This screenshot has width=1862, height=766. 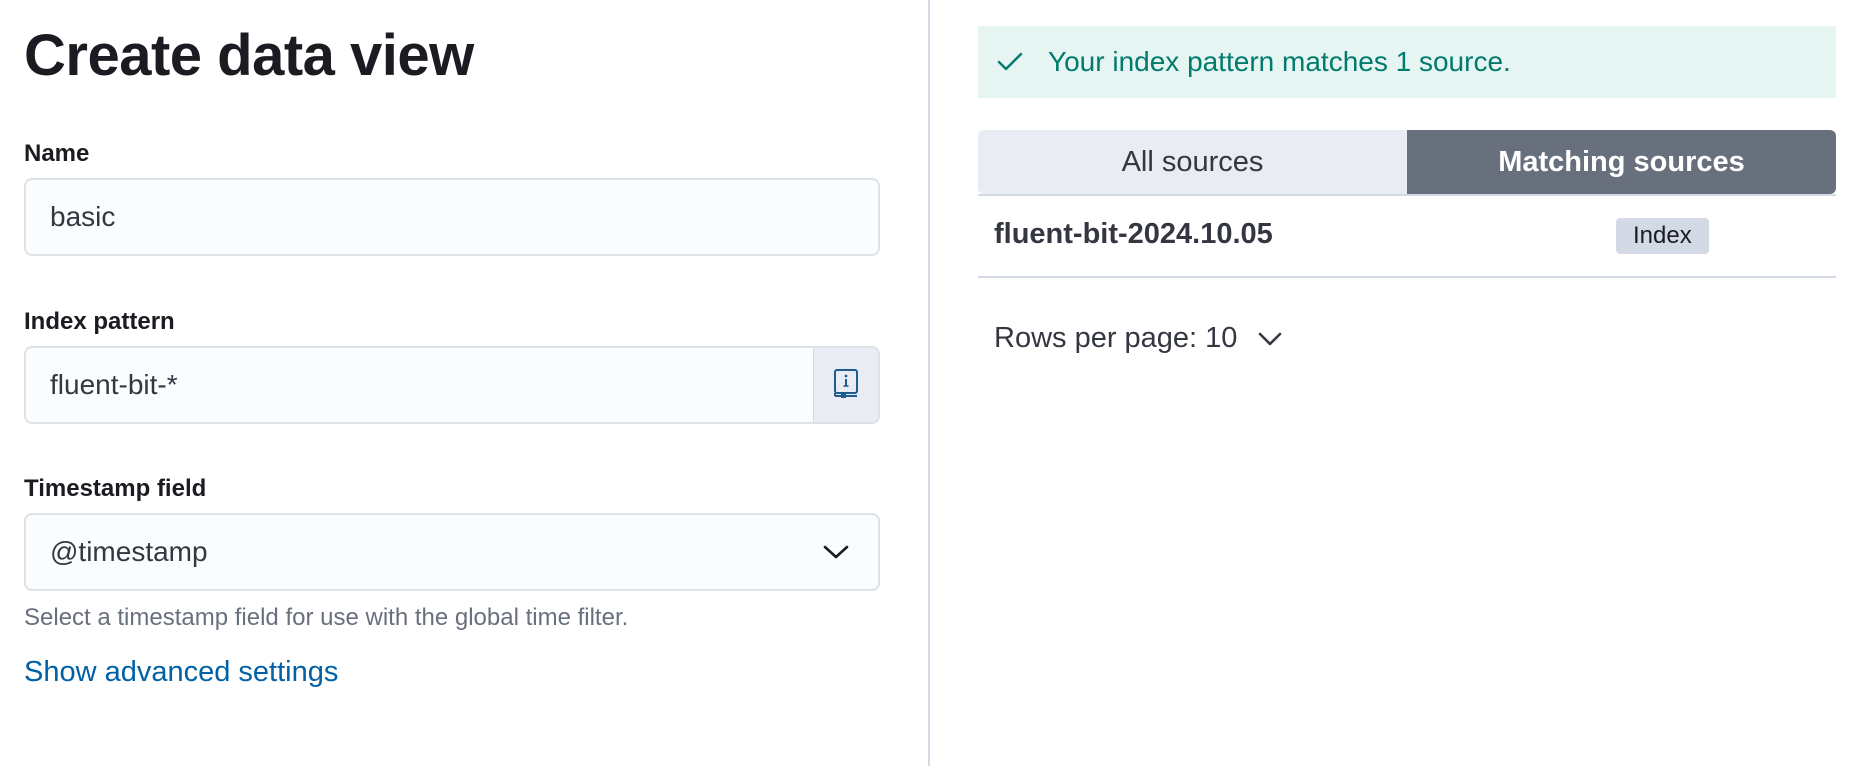 What do you see at coordinates (1010, 62) in the screenshot?
I see `check-icon` at bounding box center [1010, 62].